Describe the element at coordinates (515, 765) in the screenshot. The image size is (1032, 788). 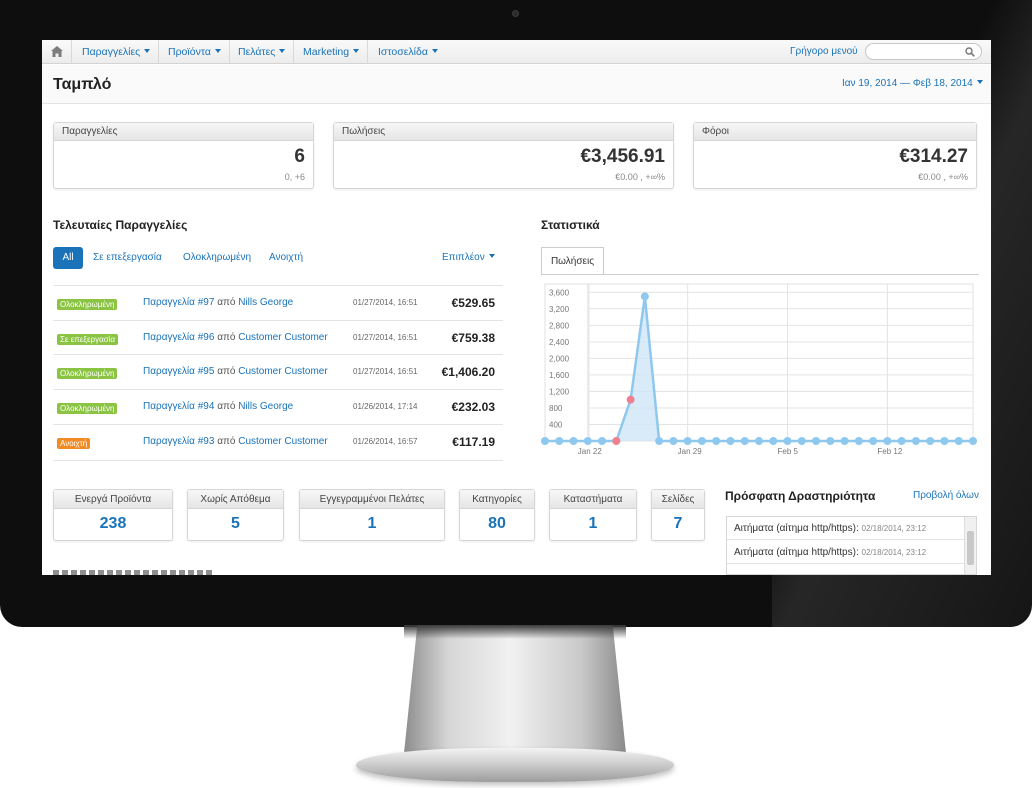
I see `monitor-stand-base` at that location.